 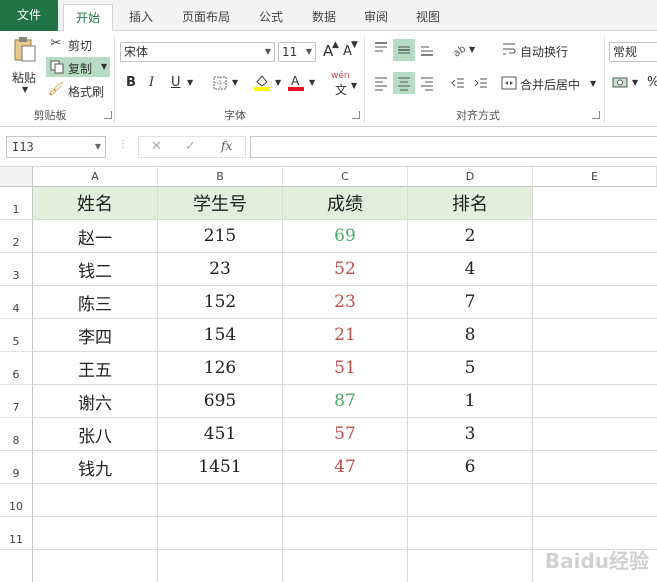 What do you see at coordinates (381, 83) in the screenshot?
I see `align-left-icon` at bounding box center [381, 83].